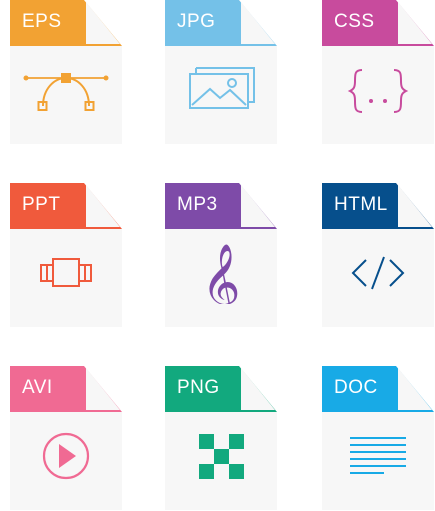 The width and height of the screenshot is (435, 511). I want to click on file-png-label: PNG, so click(198, 387).